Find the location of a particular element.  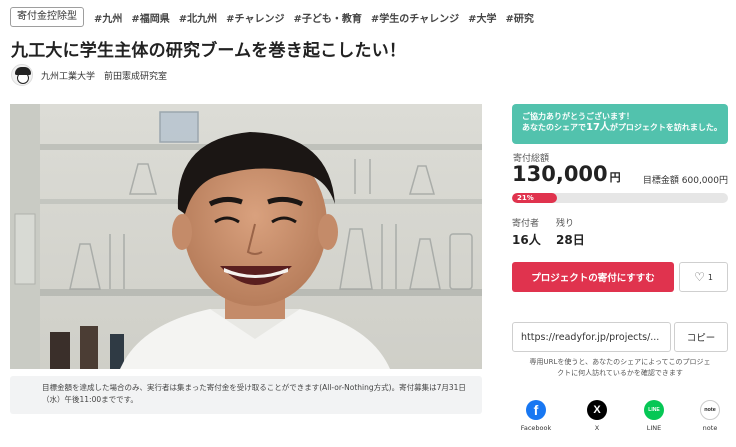

share-label: note is located at coordinates (710, 428).